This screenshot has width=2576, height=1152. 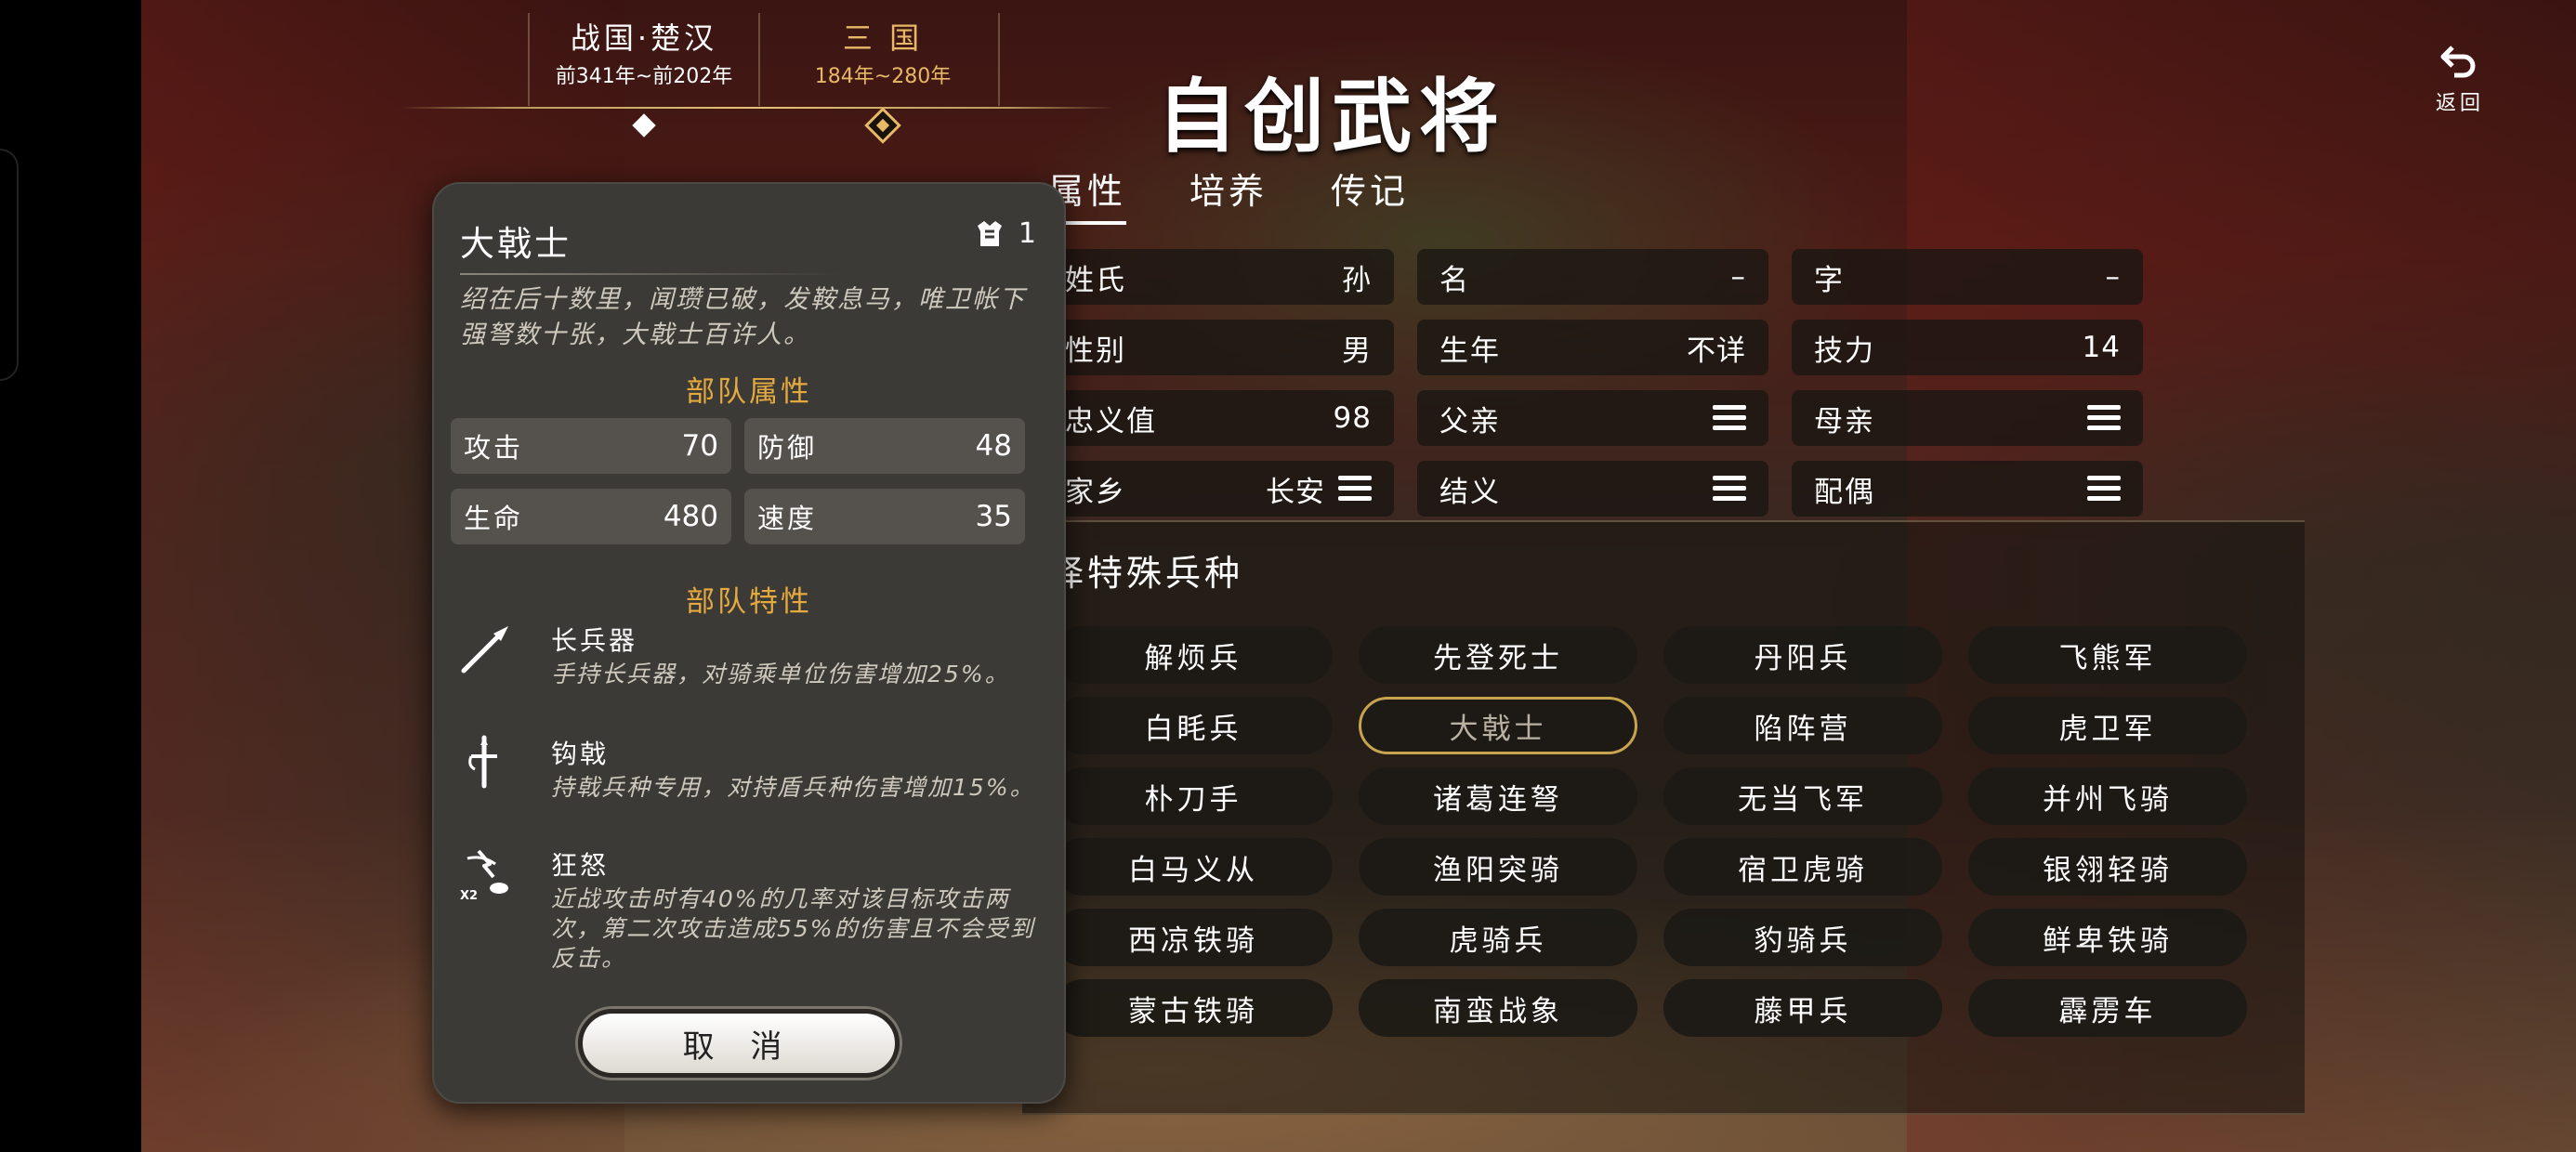 What do you see at coordinates (1218, 277) in the screenshot?
I see `attr-surname: 姓氏 孙` at bounding box center [1218, 277].